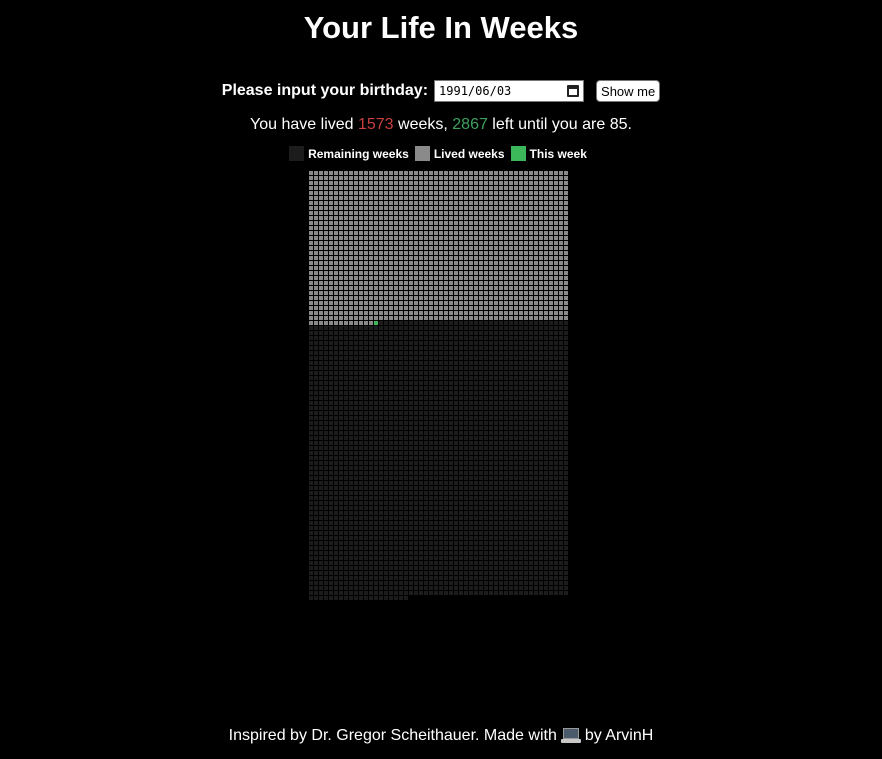 The image size is (882, 759). I want to click on show-me-button: Show me, so click(628, 91).